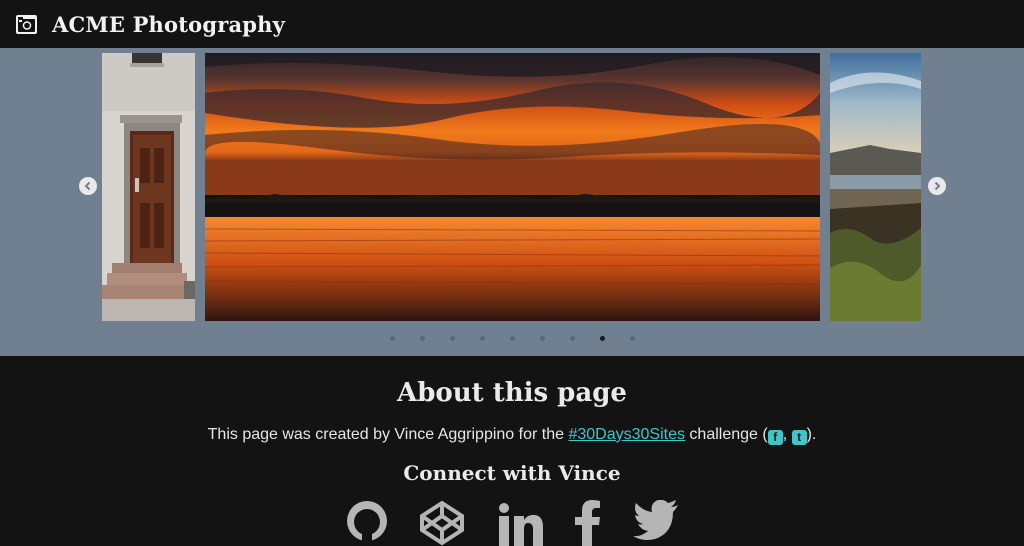 The width and height of the screenshot is (1024, 546). What do you see at coordinates (775, 437) in the screenshot?
I see `facebook-square-icon: f` at bounding box center [775, 437].